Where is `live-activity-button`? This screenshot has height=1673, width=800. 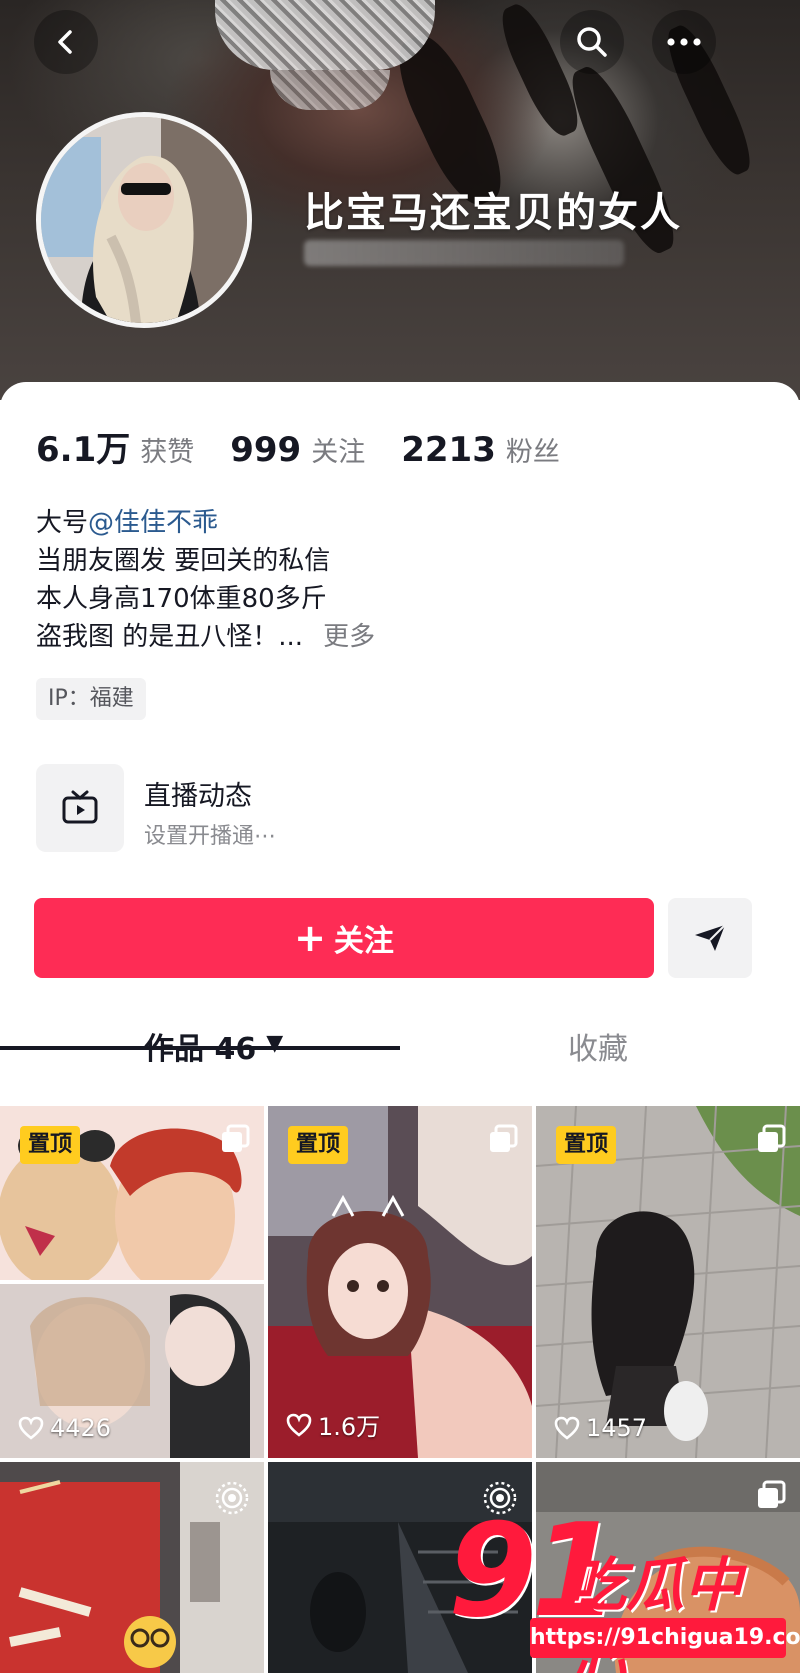
live-activity-button is located at coordinates (80, 808).